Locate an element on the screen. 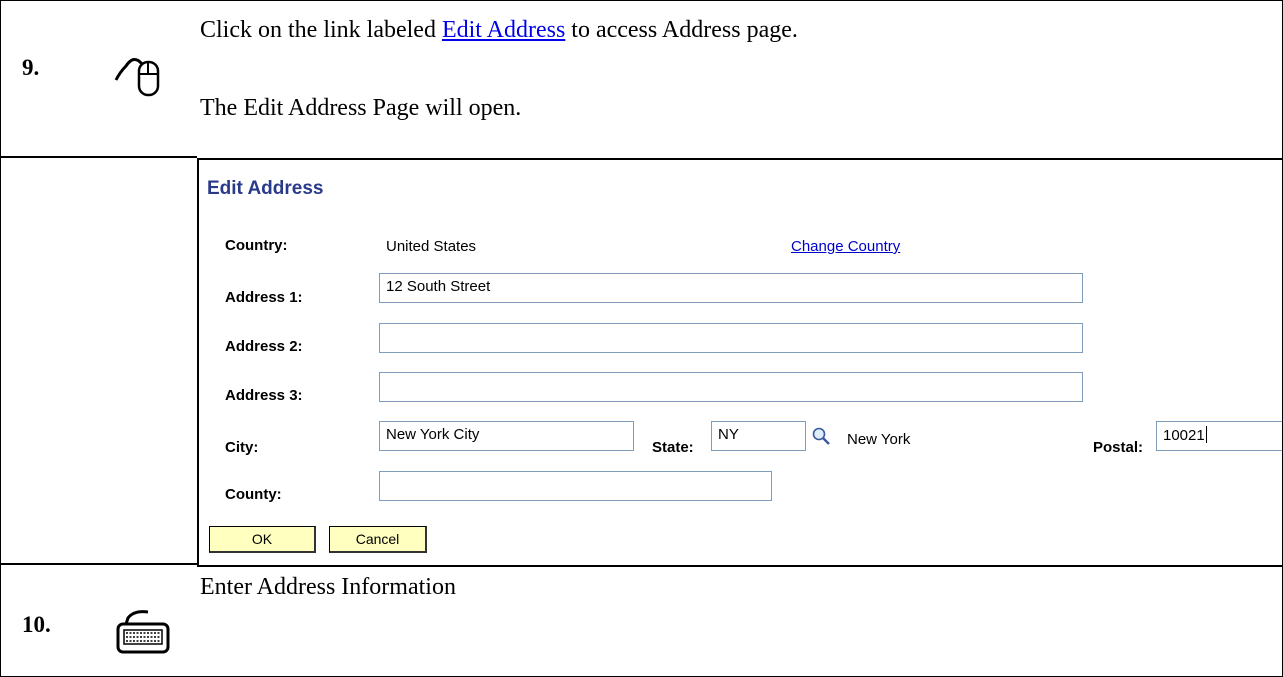 This screenshot has height=677, width=1283. instruction-prefix: Click on the link labeled is located at coordinates (321, 30).